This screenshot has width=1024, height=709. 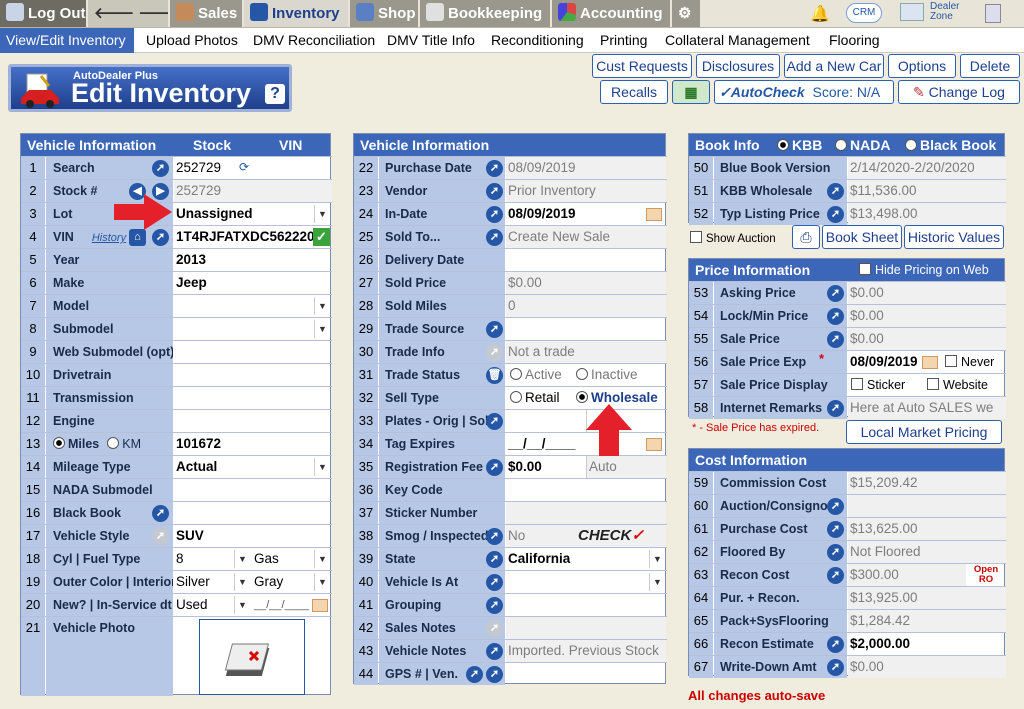 What do you see at coordinates (252, 657) in the screenshot?
I see `vehicle-photo-placeholder-icon` at bounding box center [252, 657].